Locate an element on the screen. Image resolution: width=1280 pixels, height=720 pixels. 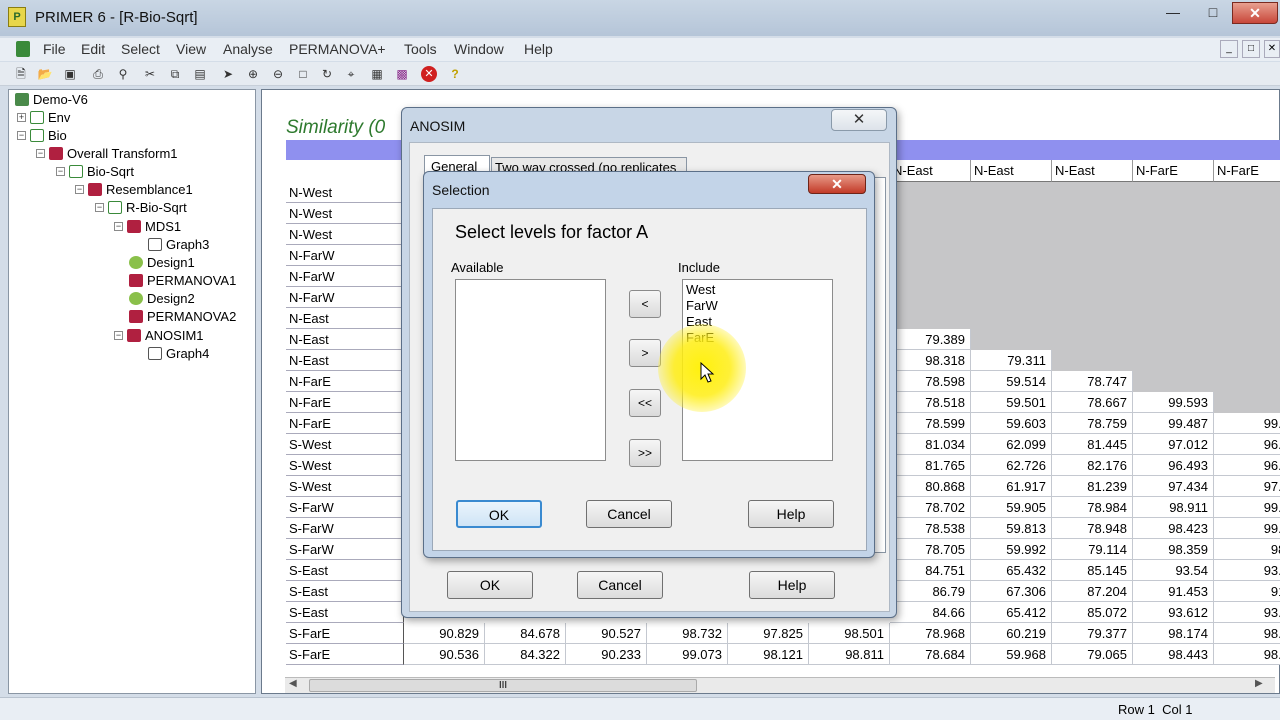
similarity-cell: 98. is located at coordinates (1247, 549).